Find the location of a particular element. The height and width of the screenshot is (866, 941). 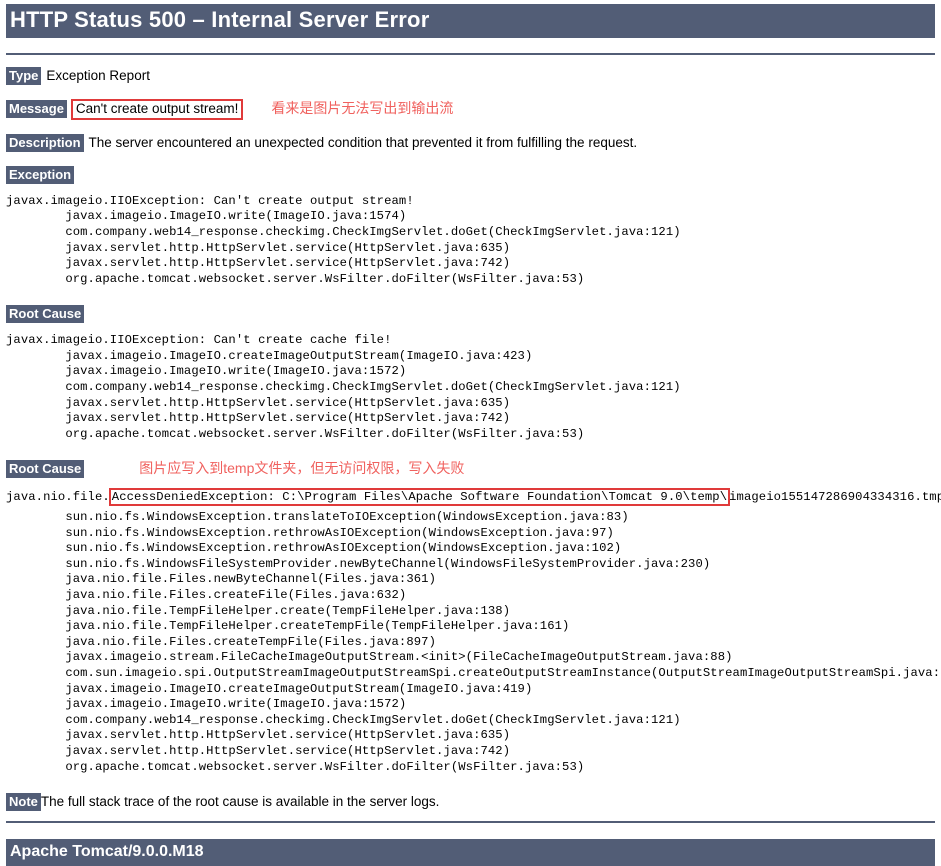

root-cause-2-prefix: java.nio.file. is located at coordinates (58, 497).